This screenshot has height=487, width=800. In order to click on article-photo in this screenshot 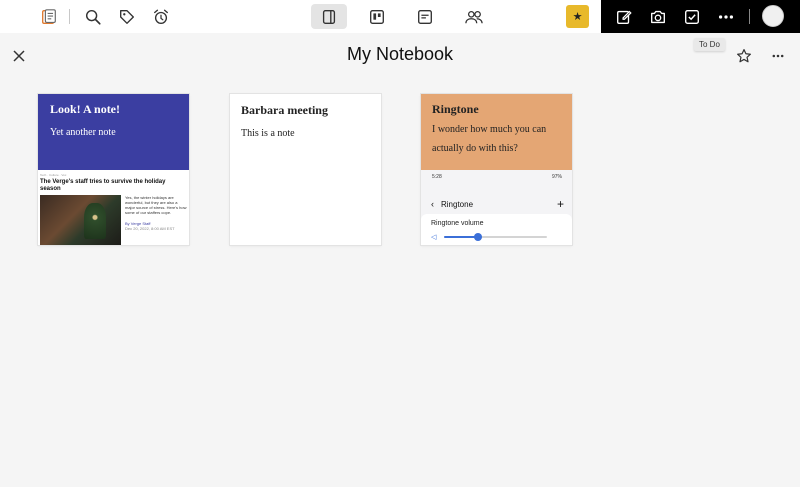, I will do `click(80, 220)`.